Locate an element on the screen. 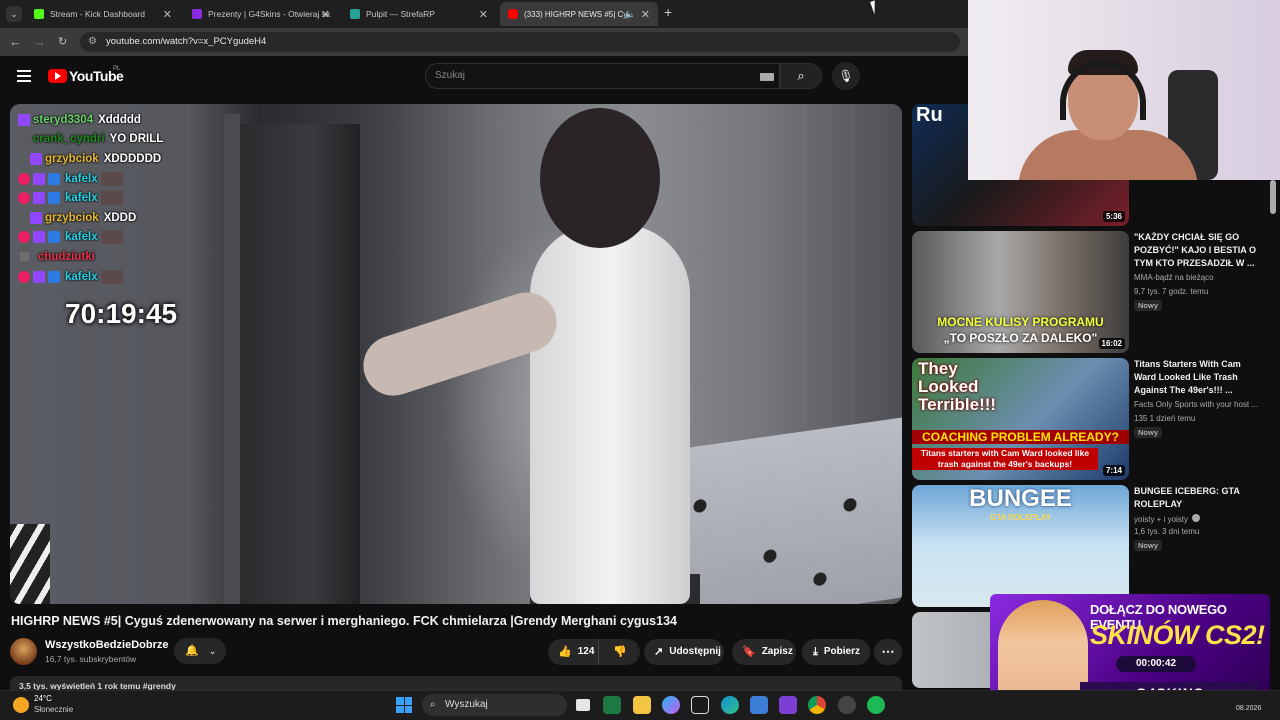 The height and width of the screenshot is (720, 1280). like-button: 👍 124 is located at coordinates (573, 652).